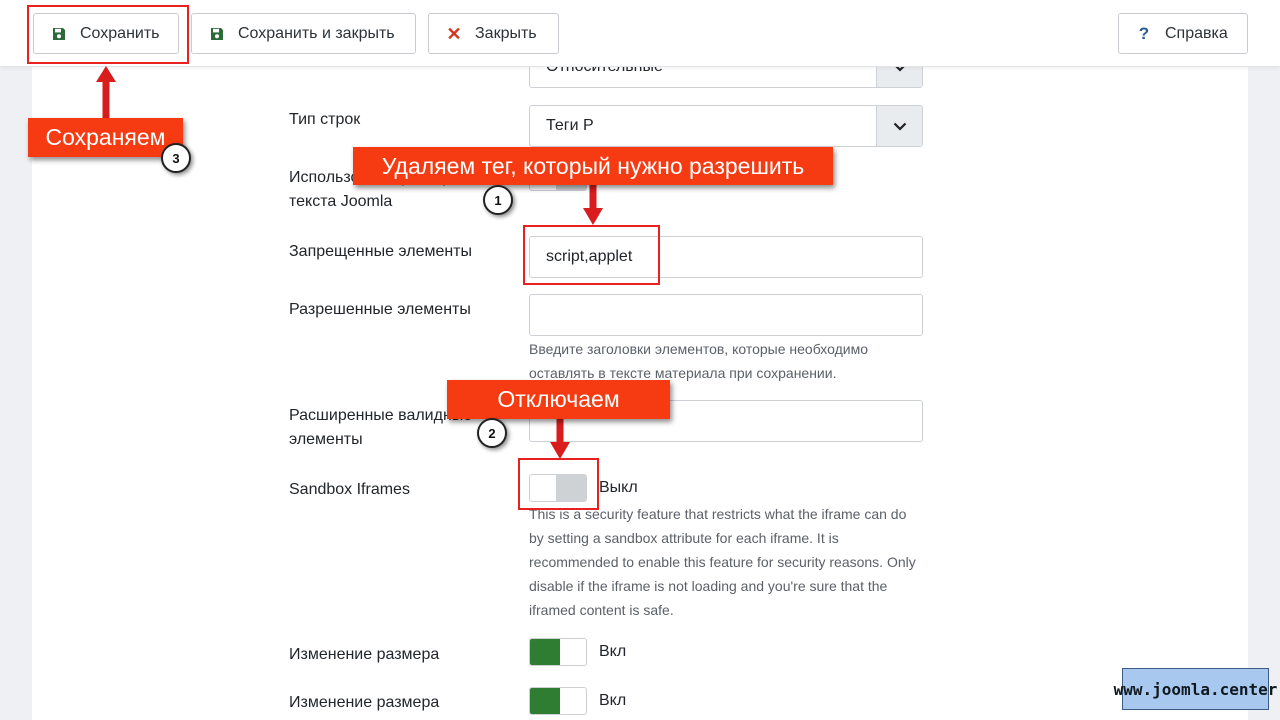  What do you see at coordinates (498, 200) in the screenshot?
I see `step-1-badge: 1` at bounding box center [498, 200].